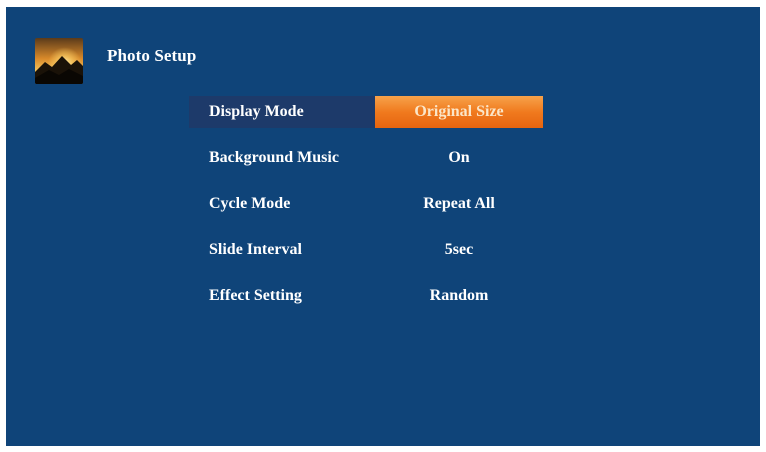 This screenshot has width=766, height=452. What do you see at coordinates (459, 250) in the screenshot?
I see `slide-interval-value: 5sec` at bounding box center [459, 250].